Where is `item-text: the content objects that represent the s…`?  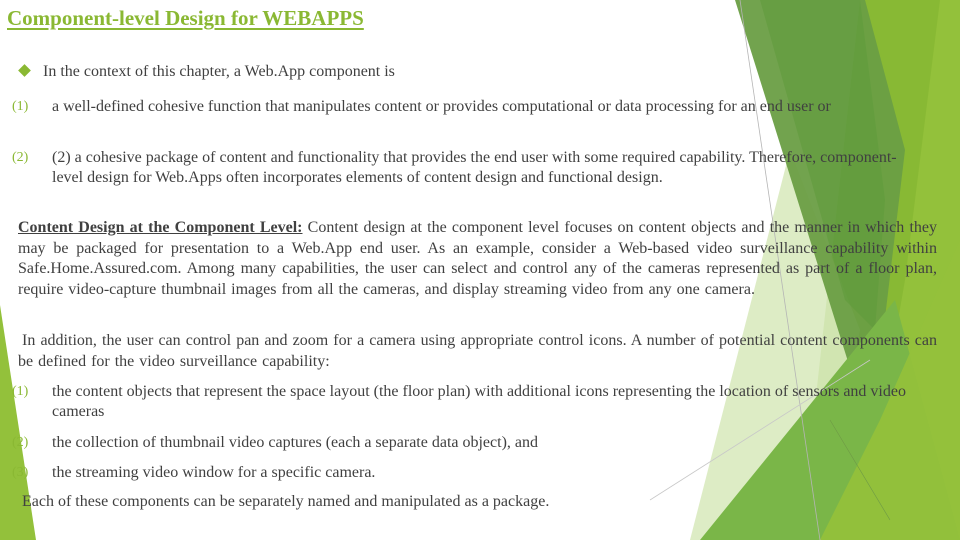 item-text: the content objects that represent the s… is located at coordinates (479, 401).